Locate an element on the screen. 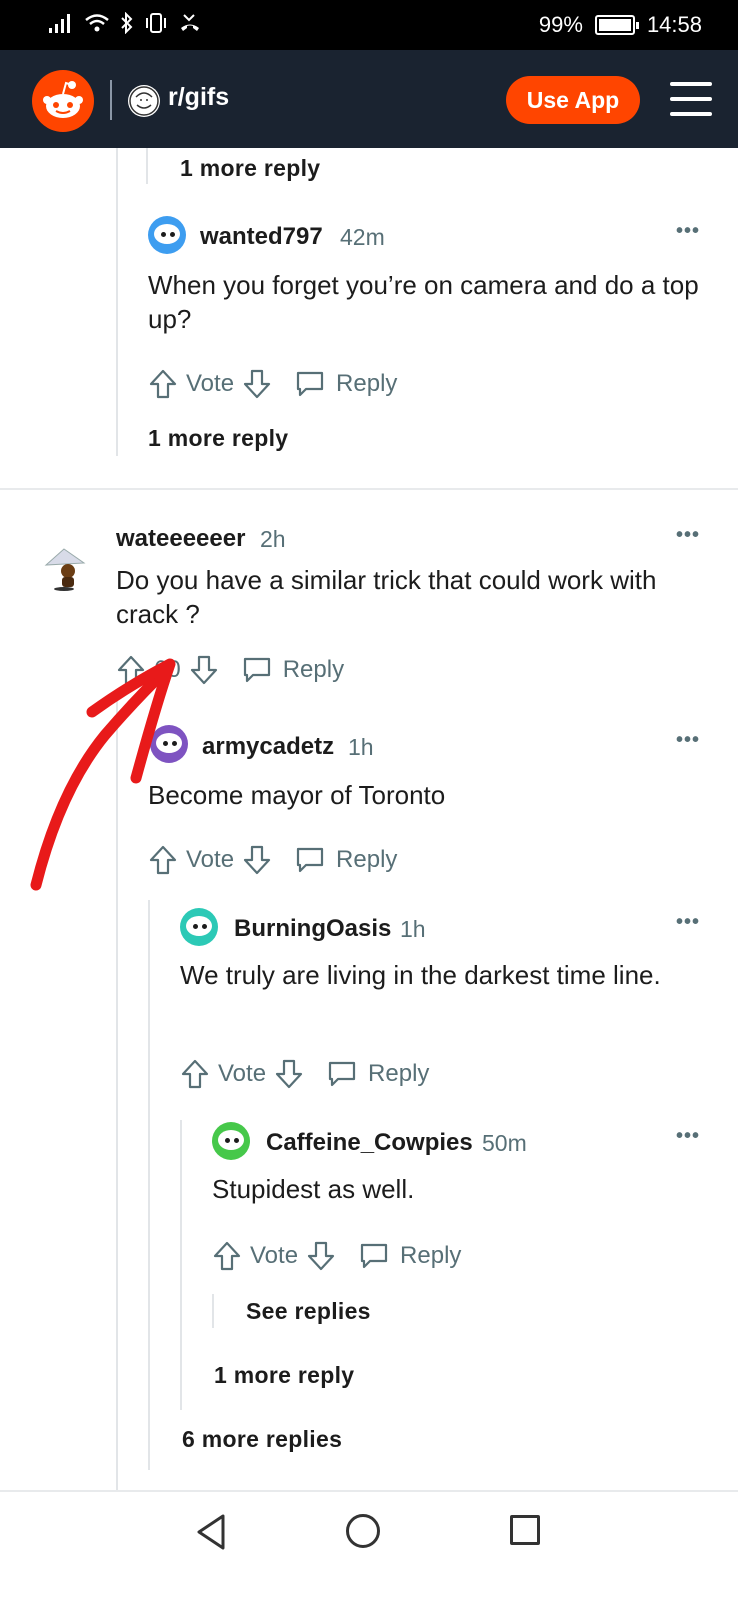  clock: 14:58 is located at coordinates (674, 24).